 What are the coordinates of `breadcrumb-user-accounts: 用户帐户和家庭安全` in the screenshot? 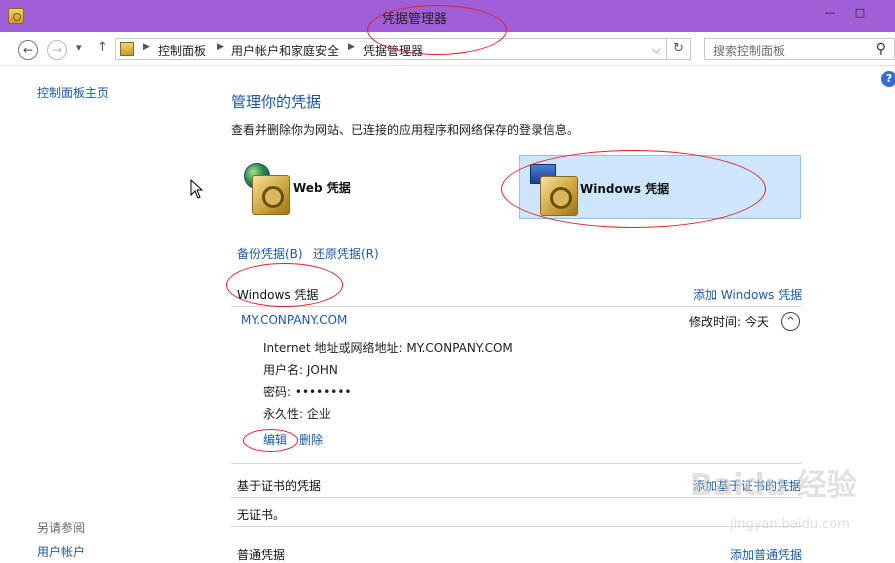 It's located at (285, 50).